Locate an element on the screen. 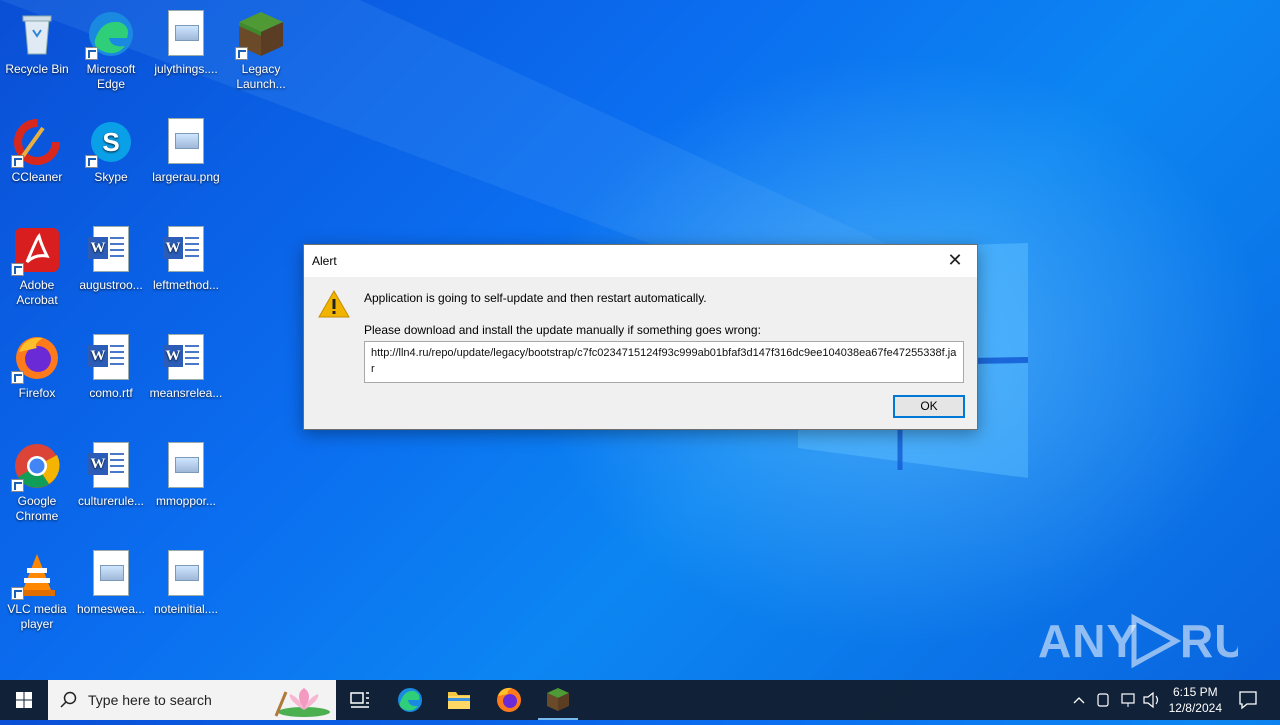 This screenshot has height=725, width=1280. system-tray is located at coordinates (1116, 700).